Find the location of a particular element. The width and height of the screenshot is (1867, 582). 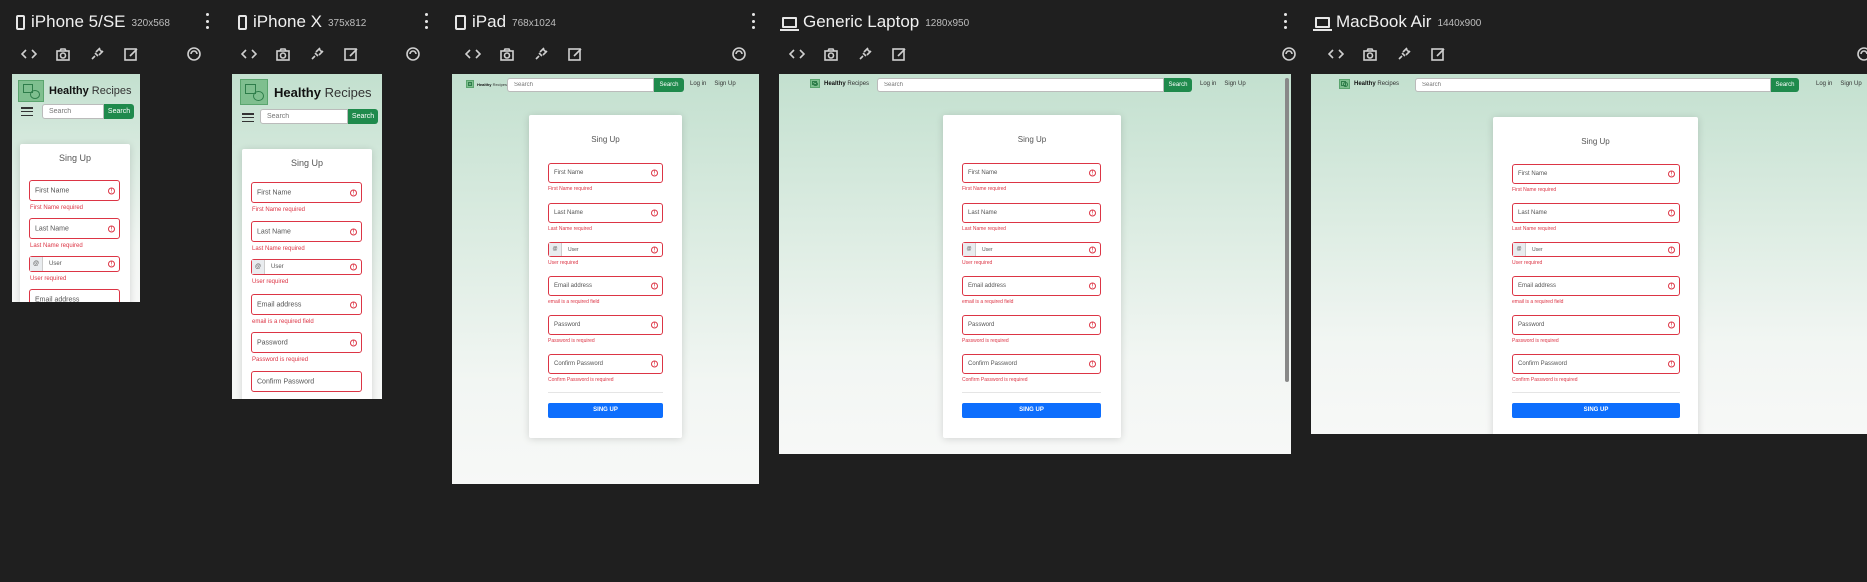

brand-name: Healthy Recipes is located at coordinates (1377, 84).